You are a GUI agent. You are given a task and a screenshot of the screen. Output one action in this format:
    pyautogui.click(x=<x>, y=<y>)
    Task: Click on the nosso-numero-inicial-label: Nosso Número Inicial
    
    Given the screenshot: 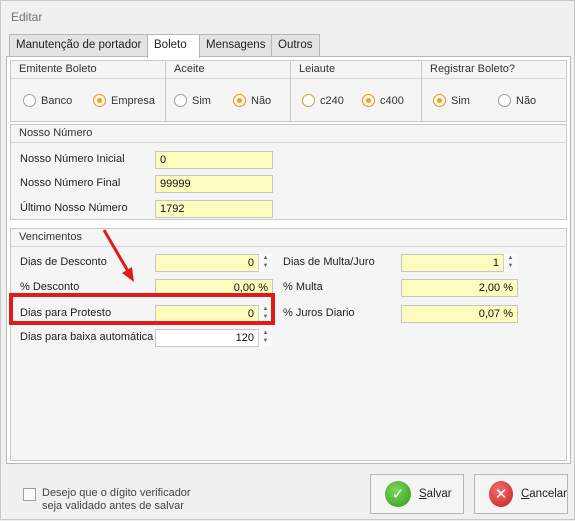 What is the action you would take?
    pyautogui.click(x=72, y=159)
    